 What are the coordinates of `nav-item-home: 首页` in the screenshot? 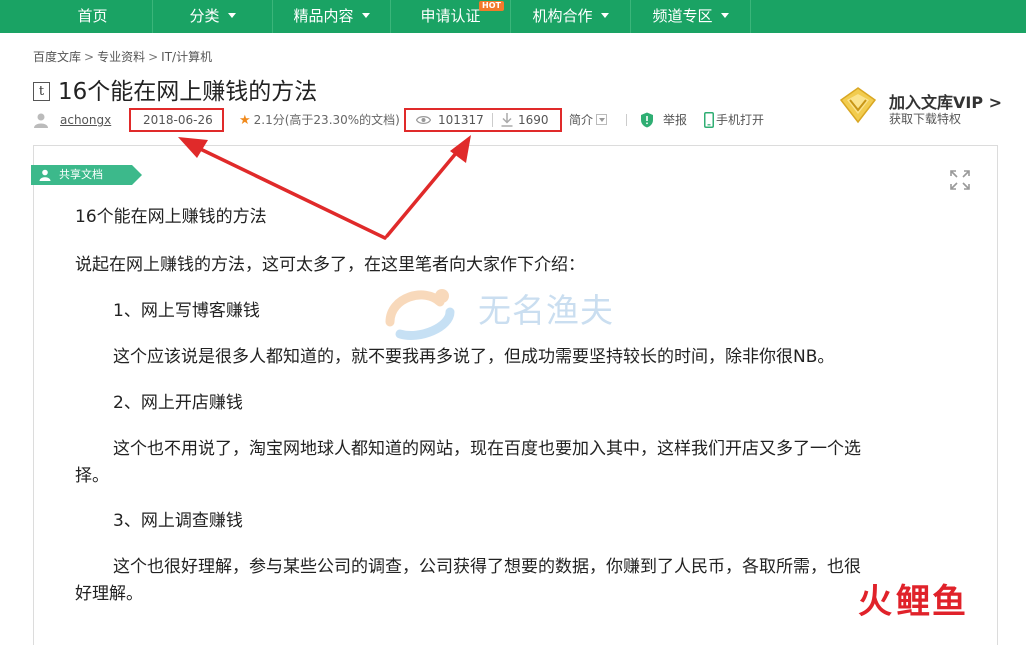 It's located at (93, 16).